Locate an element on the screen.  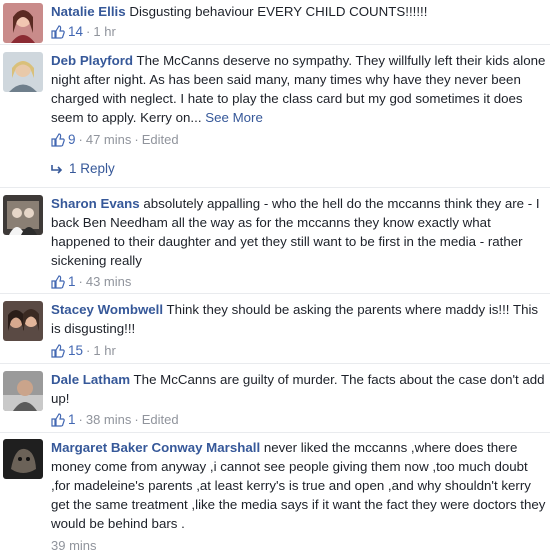
comment-author: Stacey Wombwell is located at coordinates (107, 309).